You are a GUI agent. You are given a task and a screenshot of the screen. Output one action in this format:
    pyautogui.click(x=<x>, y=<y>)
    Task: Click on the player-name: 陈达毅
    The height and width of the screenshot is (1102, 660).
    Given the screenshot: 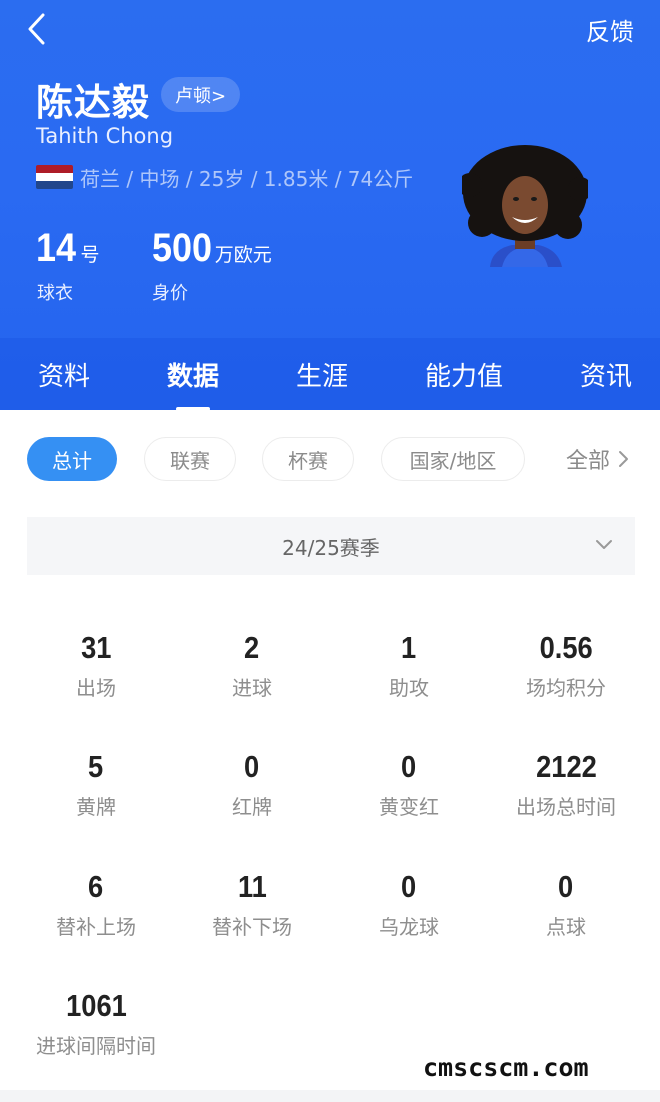 What is the action you would take?
    pyautogui.click(x=93, y=102)
    